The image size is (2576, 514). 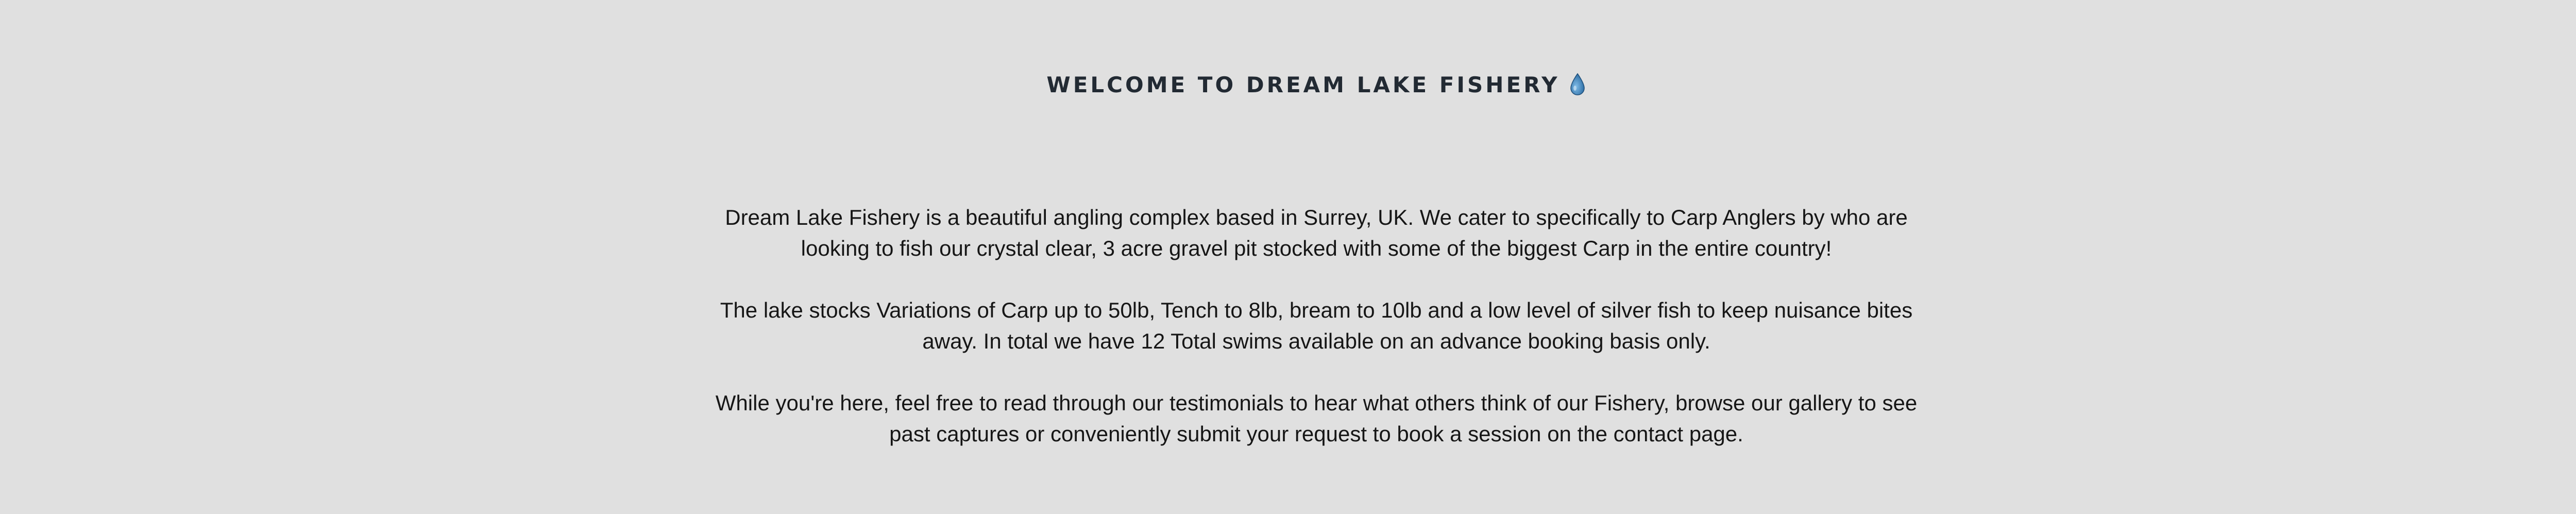 What do you see at coordinates (1303, 84) in the screenshot?
I see `page-title: WELCOME TO DREAM LAKE FISHERY` at bounding box center [1303, 84].